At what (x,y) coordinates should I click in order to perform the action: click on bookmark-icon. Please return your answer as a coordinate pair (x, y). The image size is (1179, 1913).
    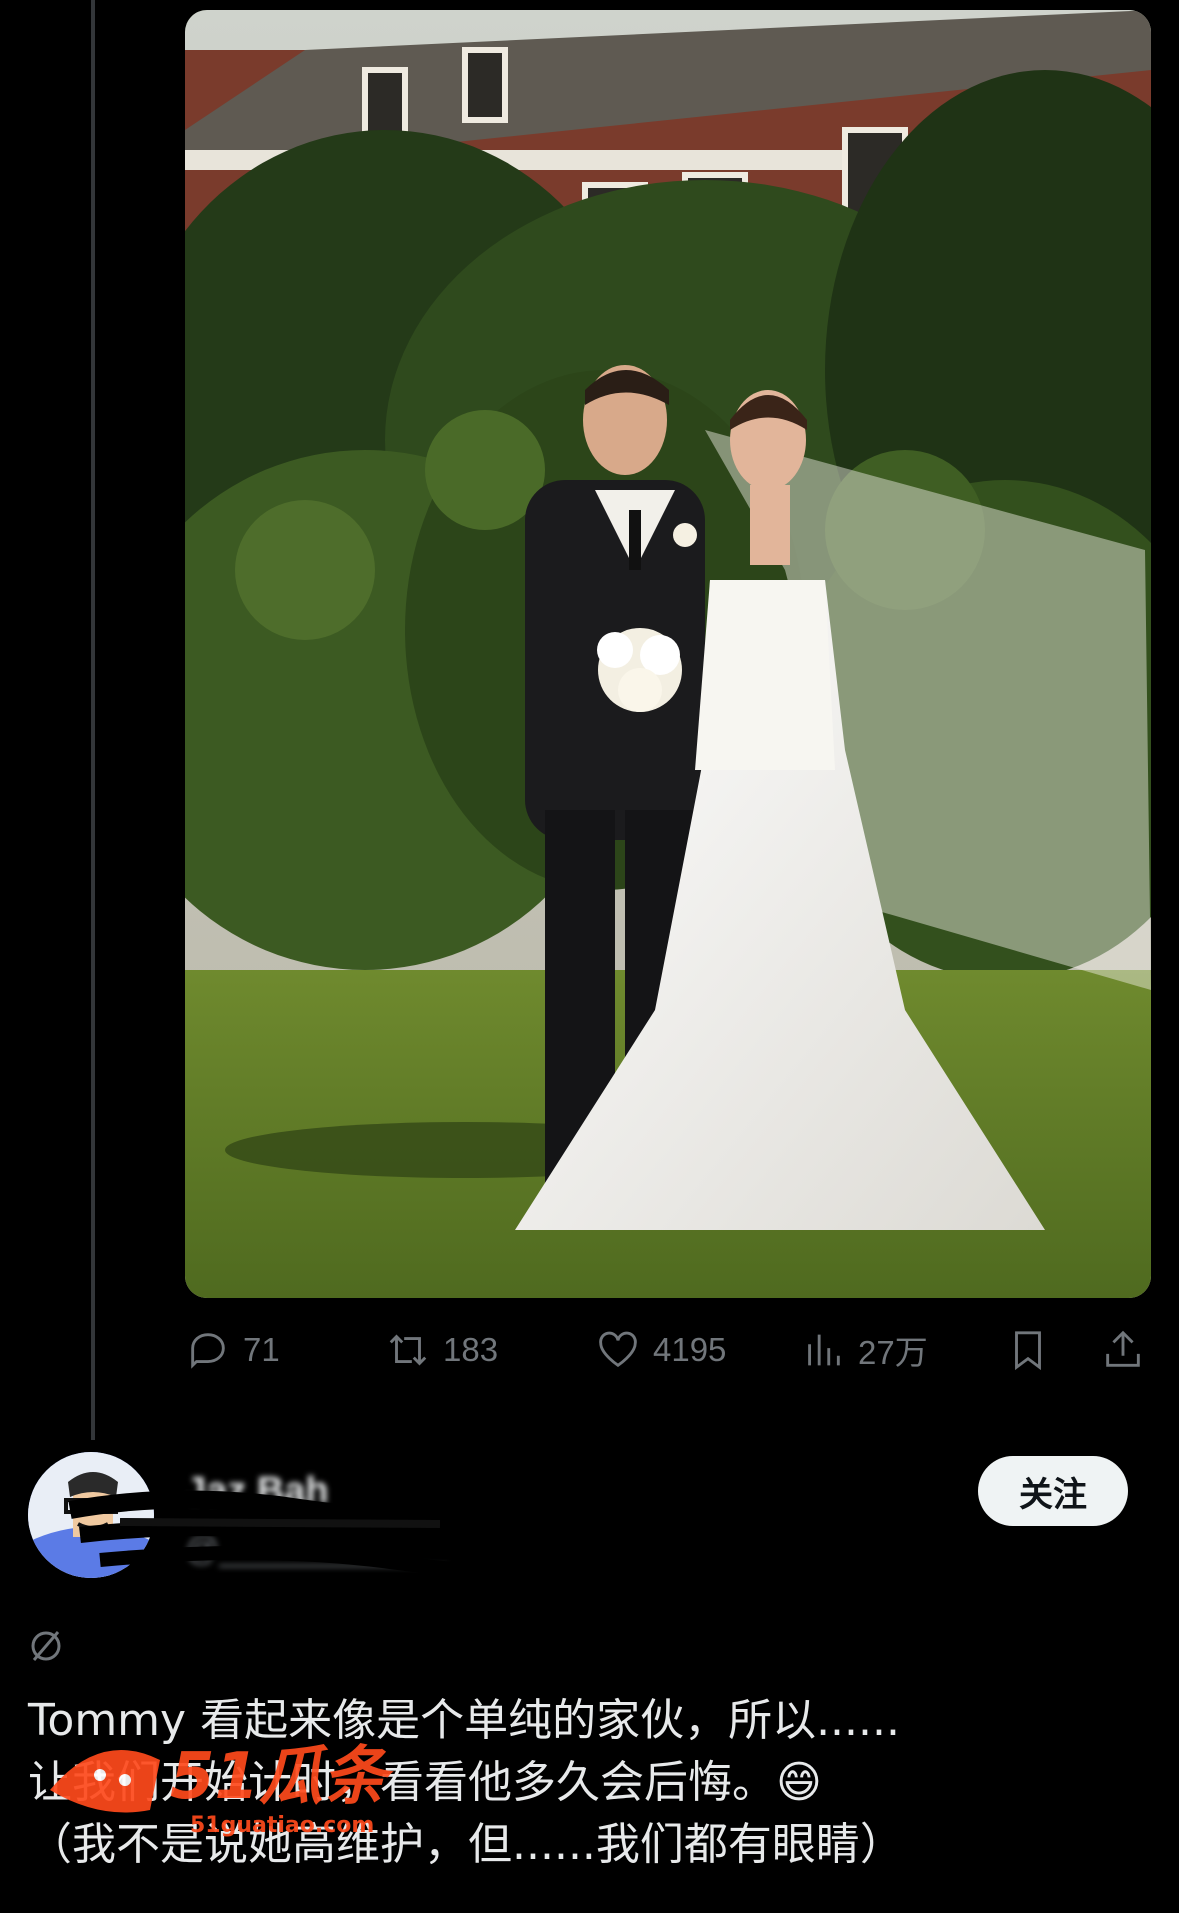
    Looking at the image, I should click on (1028, 1351).